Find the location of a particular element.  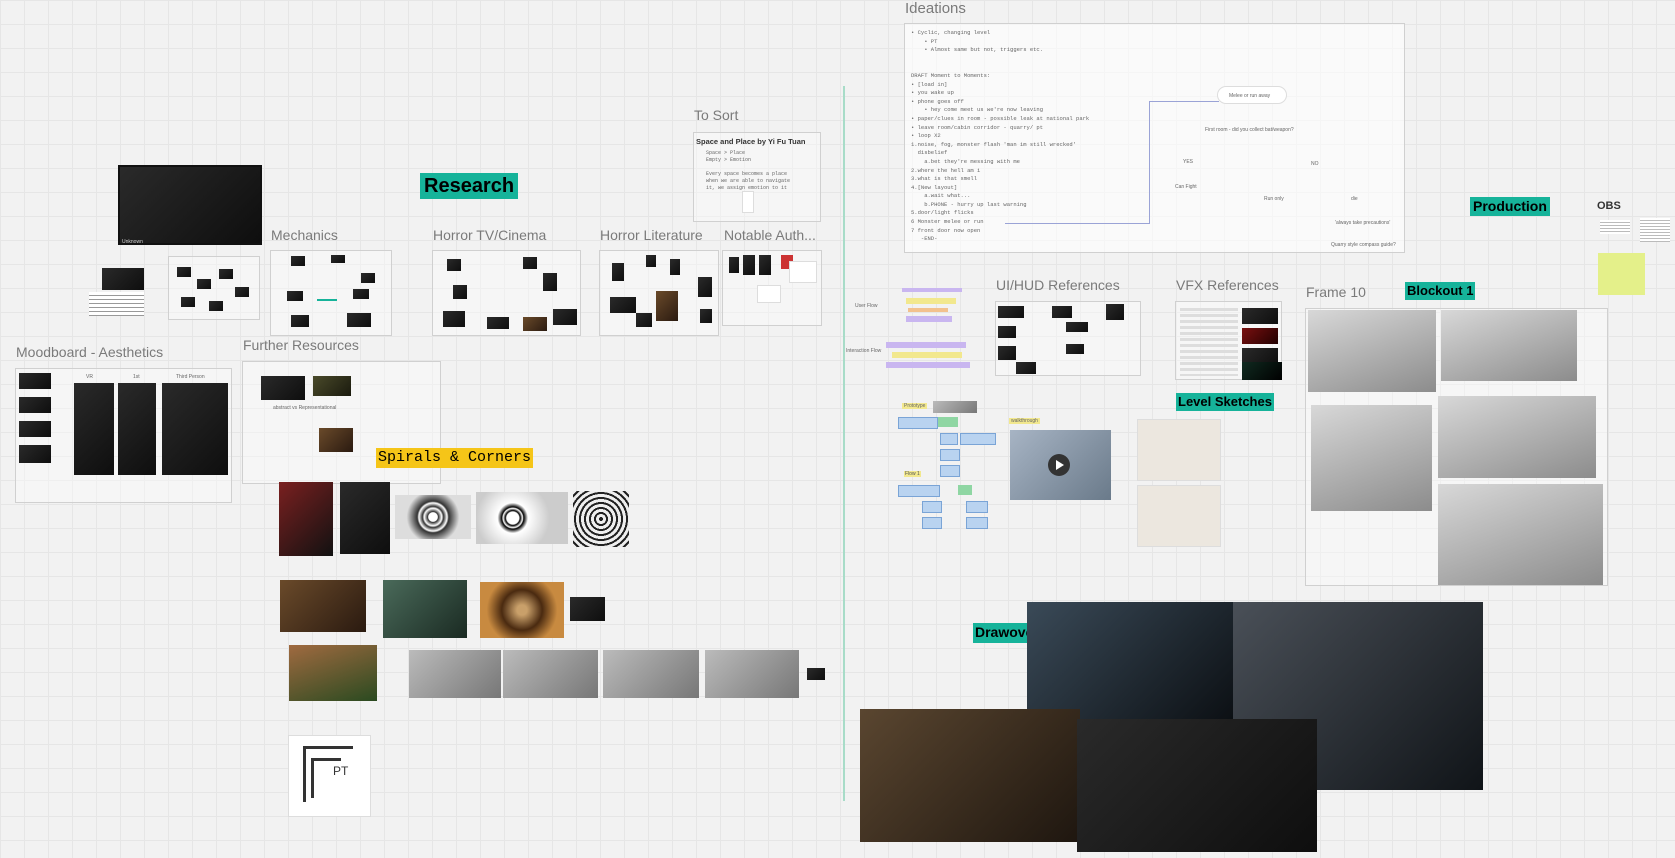

level-sketches-tag: Level Sketches is located at coordinates (1225, 402).